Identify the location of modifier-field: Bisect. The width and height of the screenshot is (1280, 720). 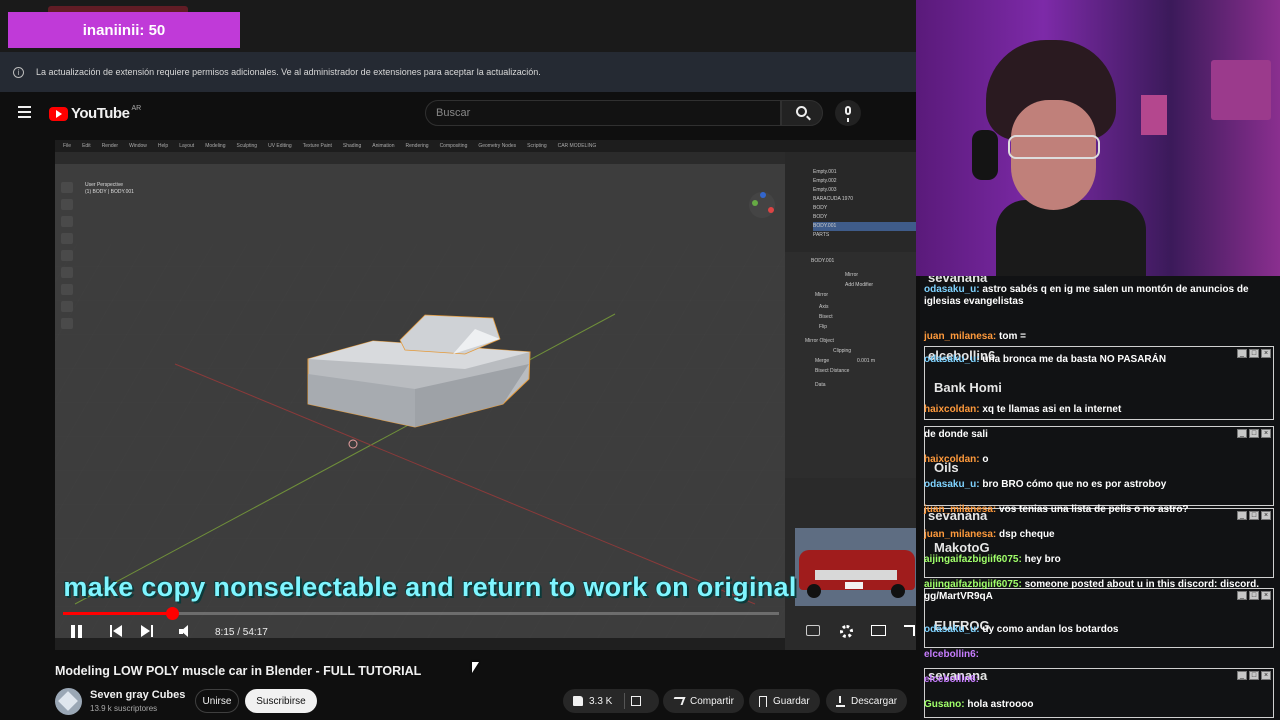
(826, 317).